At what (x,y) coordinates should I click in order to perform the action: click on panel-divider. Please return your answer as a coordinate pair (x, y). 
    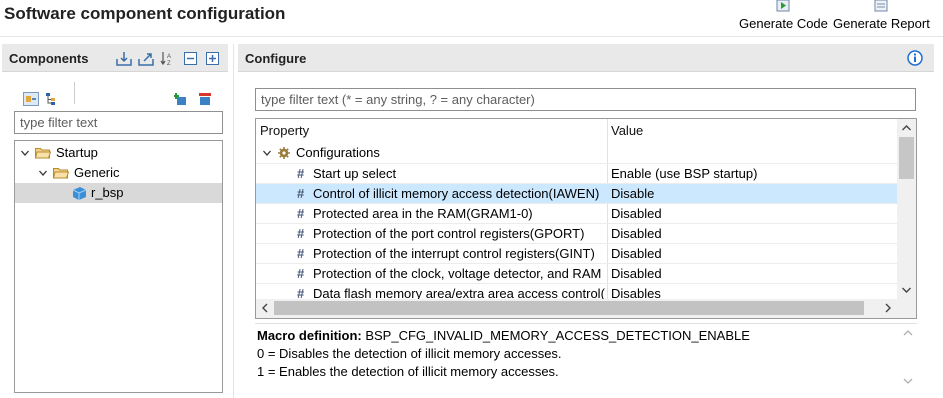
    Looking at the image, I should click on (233, 221).